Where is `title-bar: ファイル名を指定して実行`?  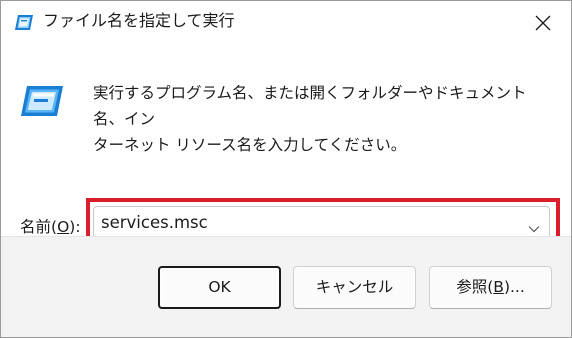
title-bar: ファイル名を指定して実行 is located at coordinates (286, 23).